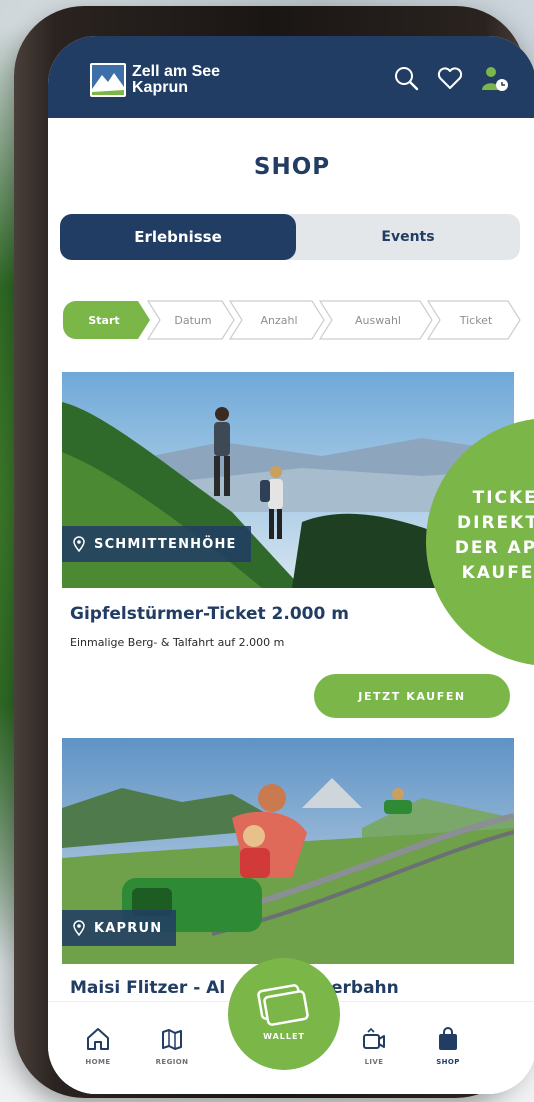  Describe the element at coordinates (408, 237) in the screenshot. I see `tab-events: Events` at that location.